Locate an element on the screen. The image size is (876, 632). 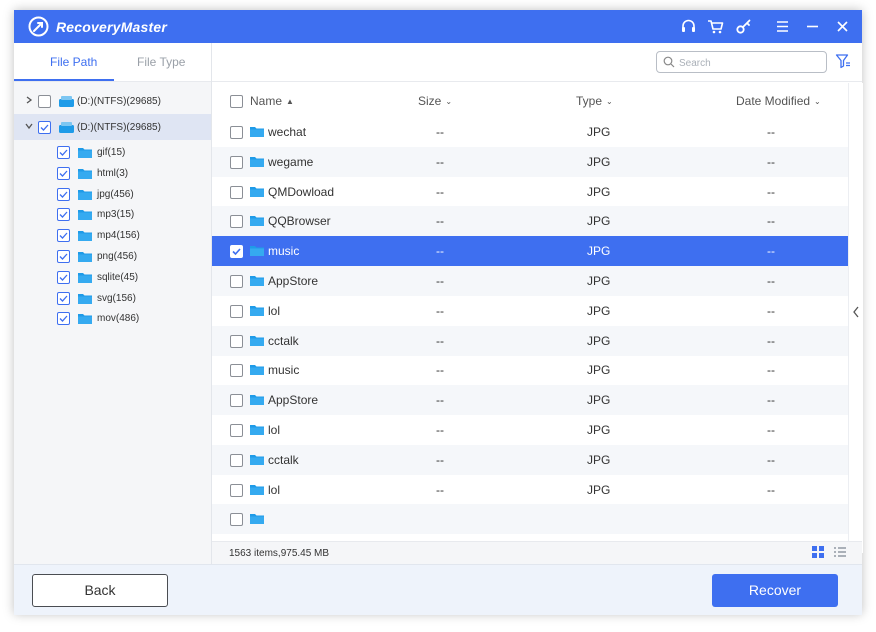
title-bar: RecoveryMaster is located at coordinates (438, 26).